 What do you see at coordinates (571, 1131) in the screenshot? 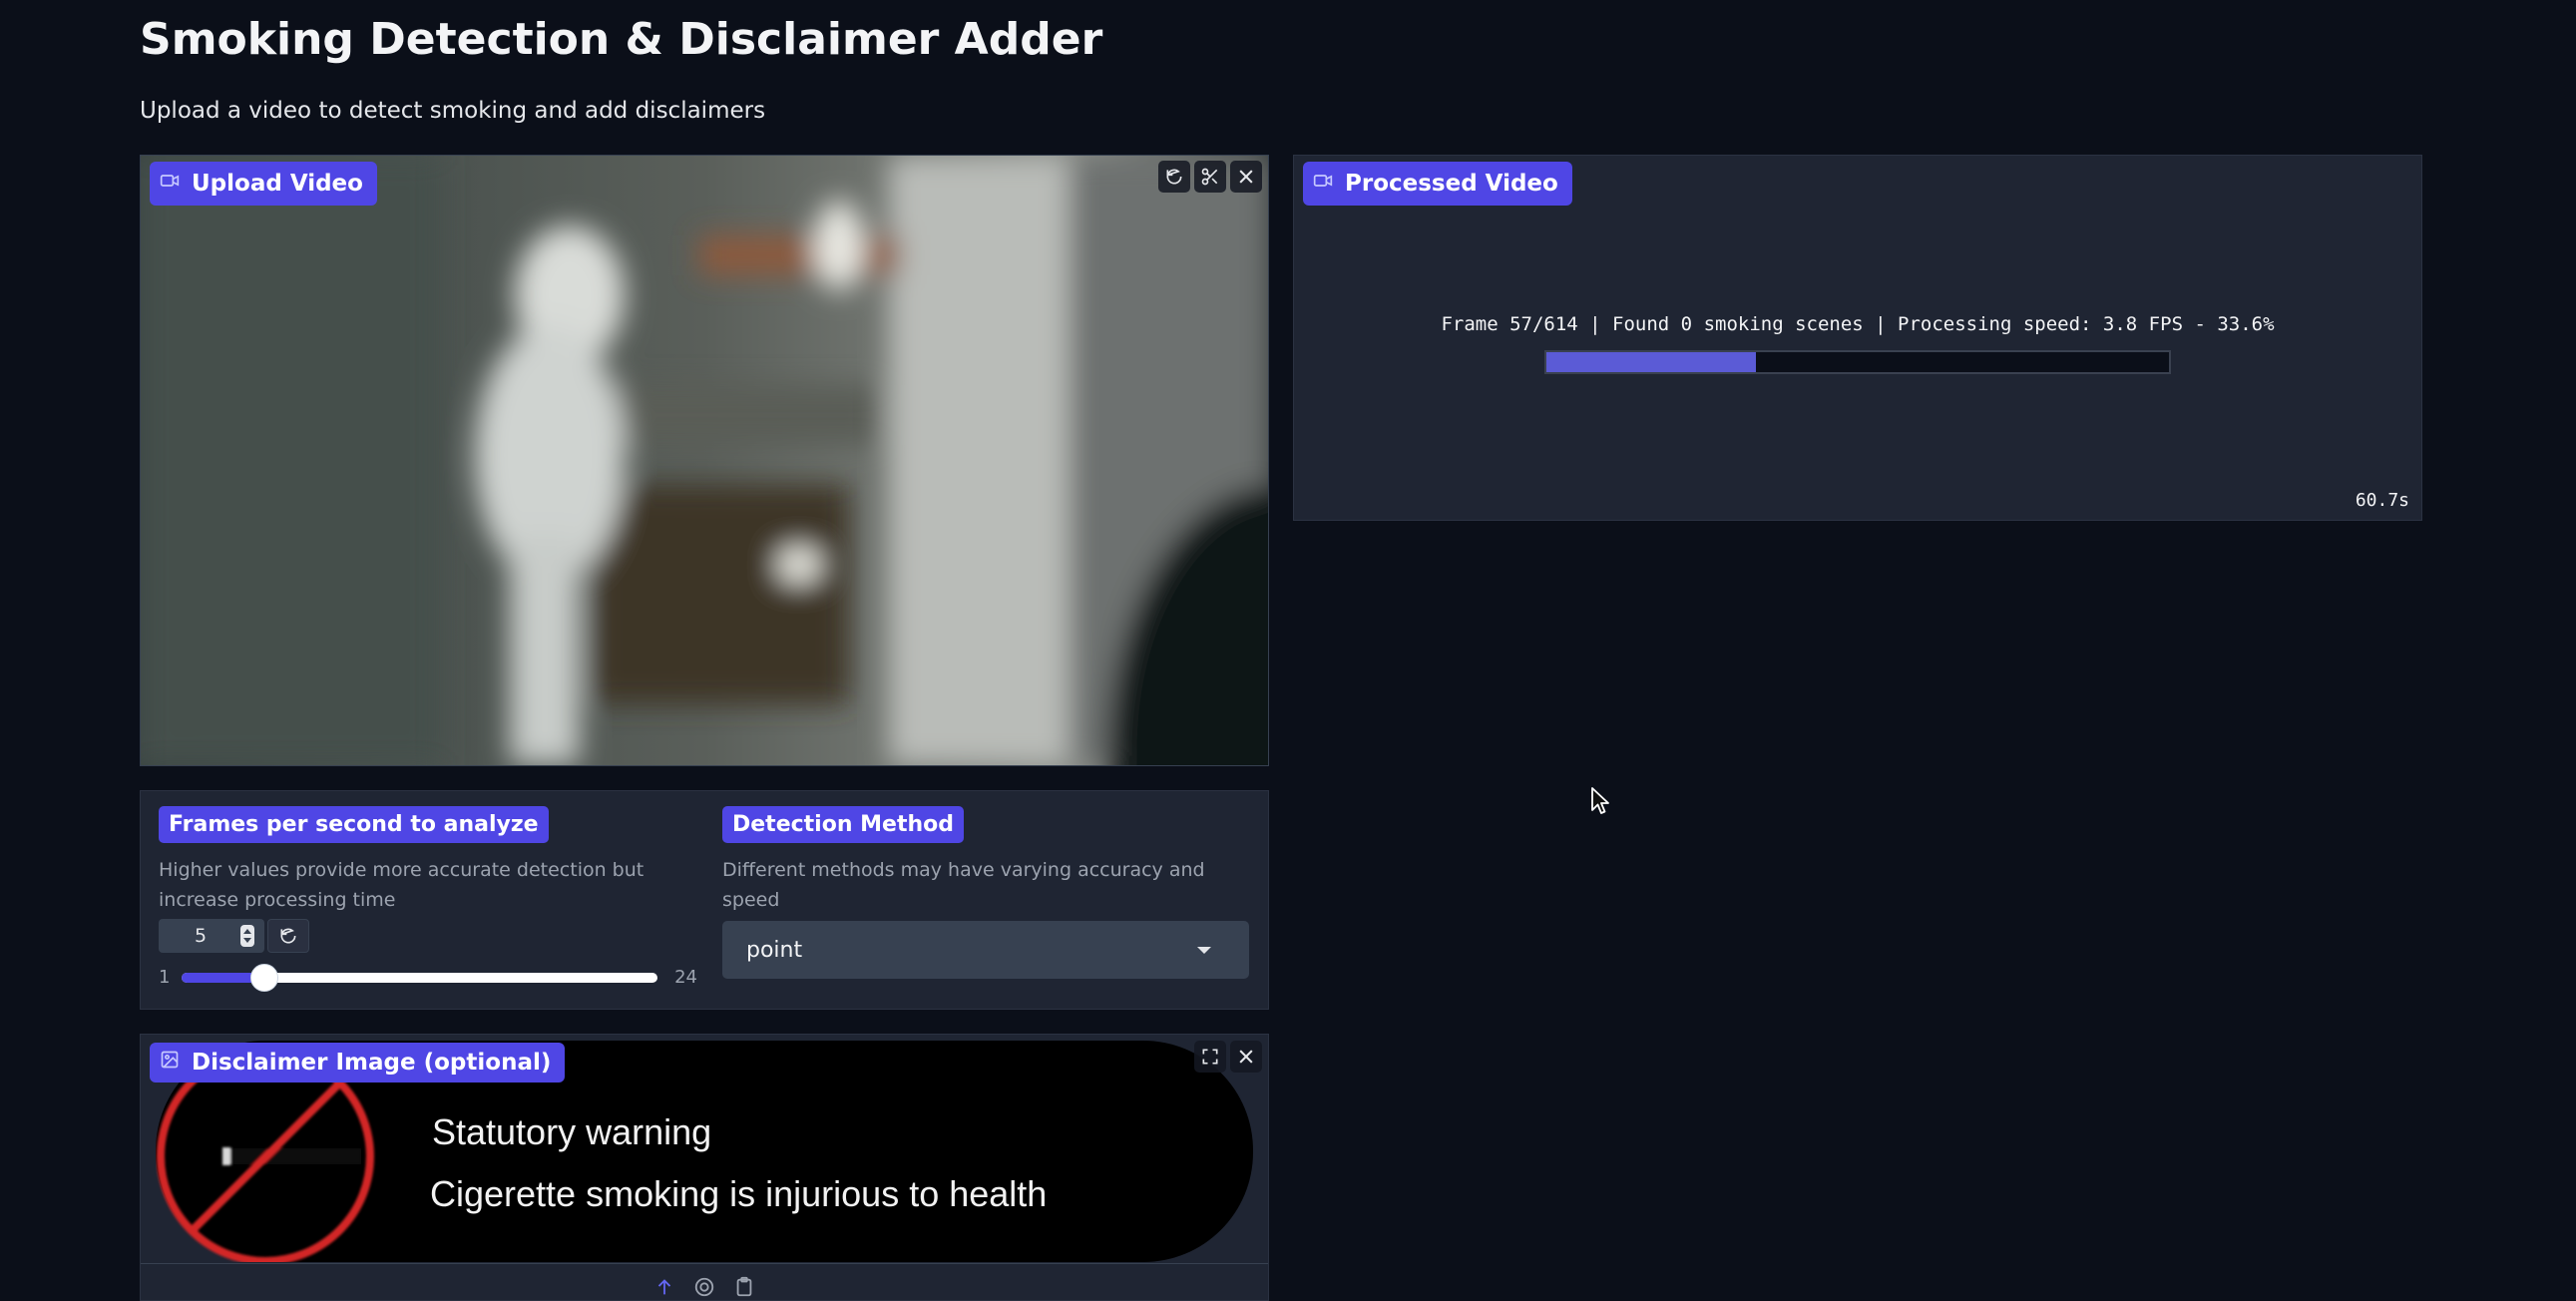
I see `disclaimer-line-1: Statutory warning` at bounding box center [571, 1131].